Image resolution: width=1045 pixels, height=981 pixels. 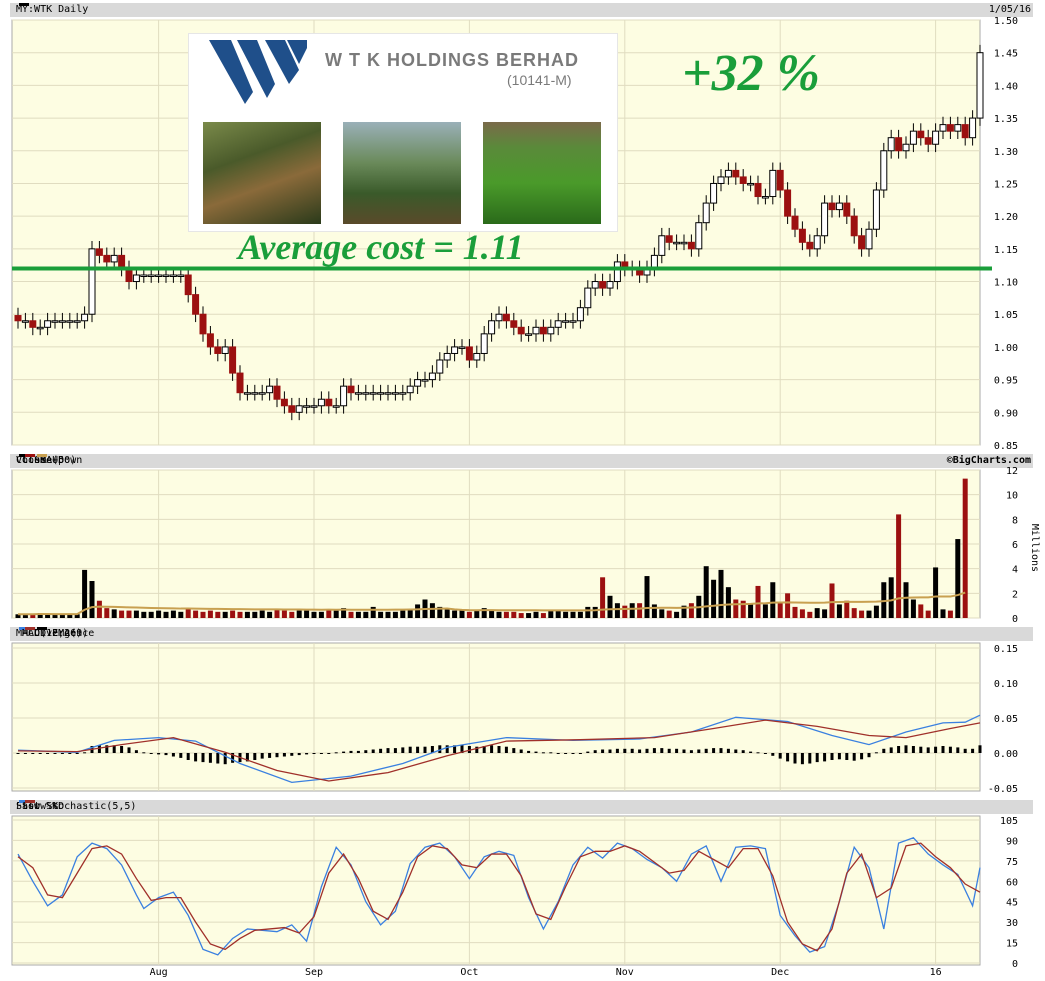 I want to click on price-y-tick: 1.35, so click(x=1006, y=119).